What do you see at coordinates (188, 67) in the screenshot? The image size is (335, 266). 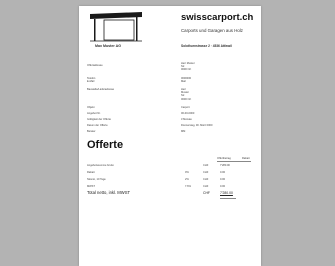 I see `customer-address: Herr Muster Str. 0000 Ort` at bounding box center [188, 67].